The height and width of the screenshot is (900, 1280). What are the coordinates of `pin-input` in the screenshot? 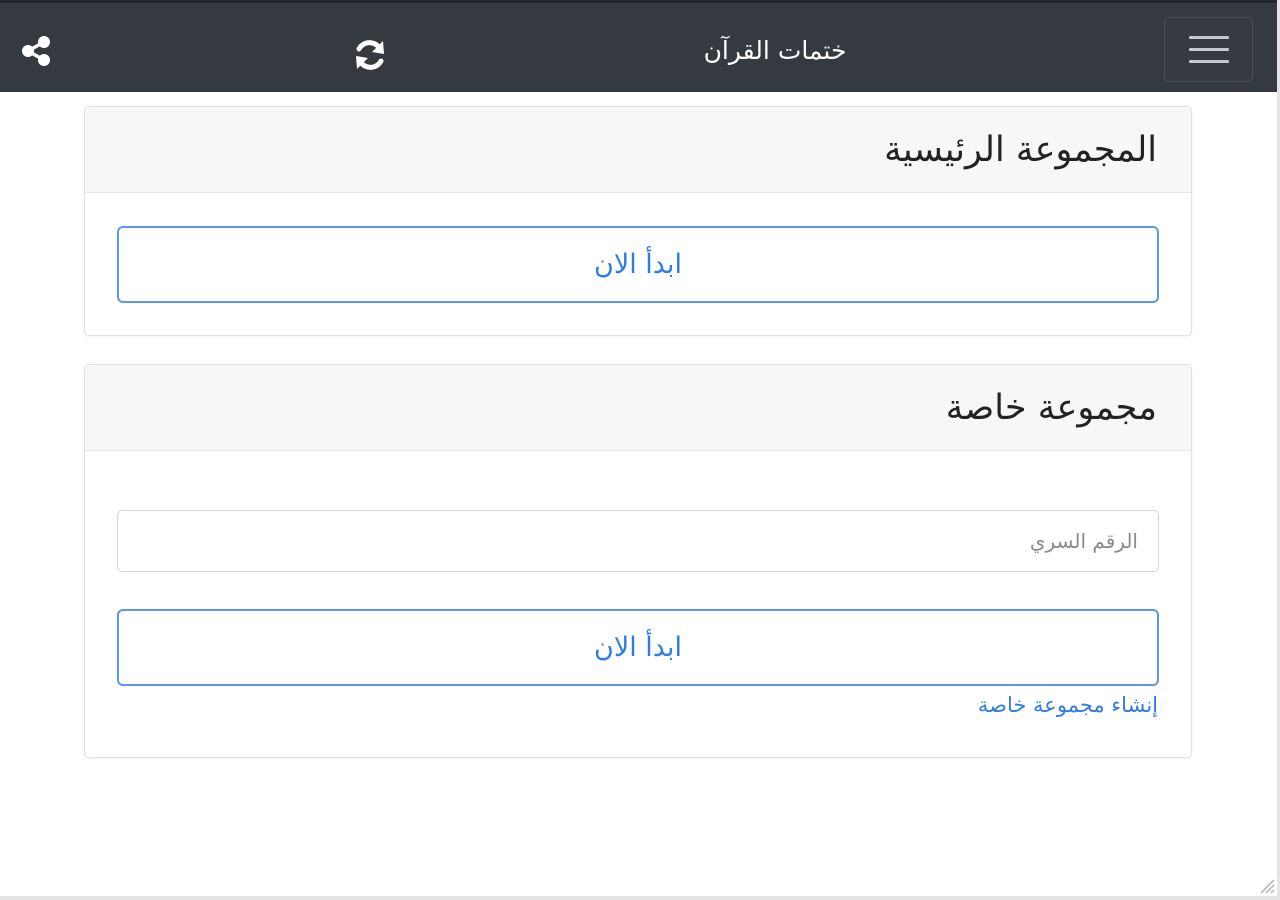 It's located at (638, 541).